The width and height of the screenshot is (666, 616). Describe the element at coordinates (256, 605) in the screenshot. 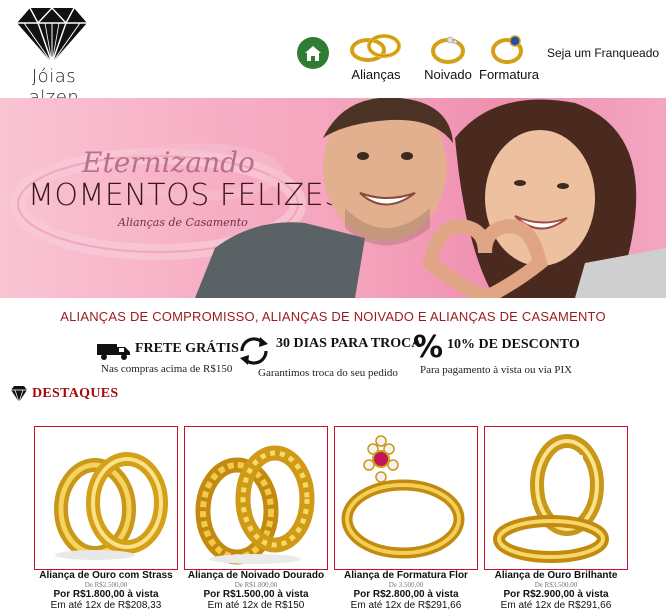

I see `product-installments: Em até 12x de R$150` at that location.